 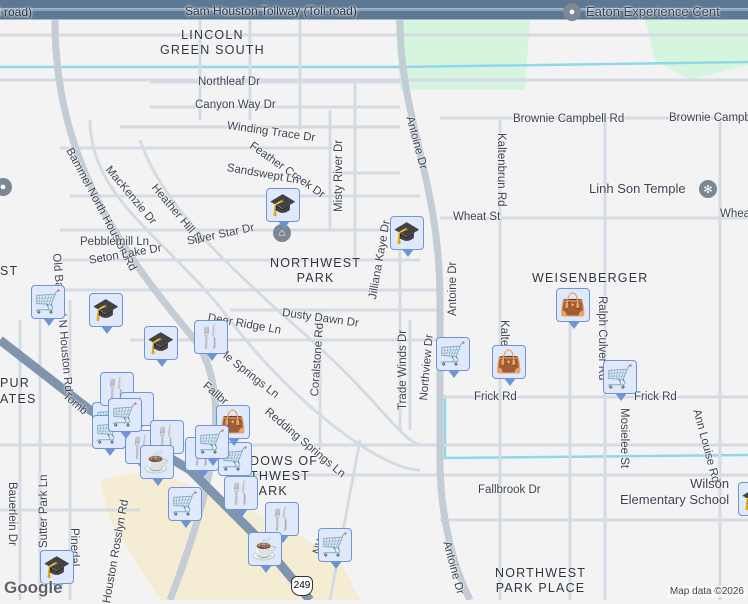 I want to click on google-logo: Google, so click(x=33, y=587).